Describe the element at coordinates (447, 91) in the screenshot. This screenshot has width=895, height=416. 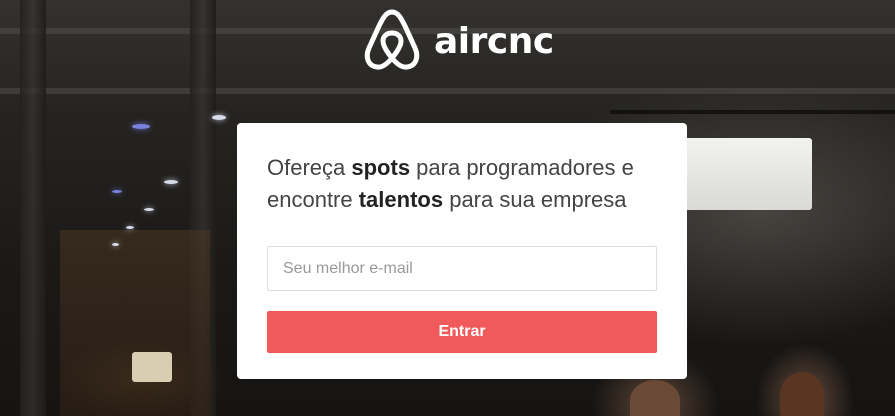
I see `ceiling-beam` at that location.